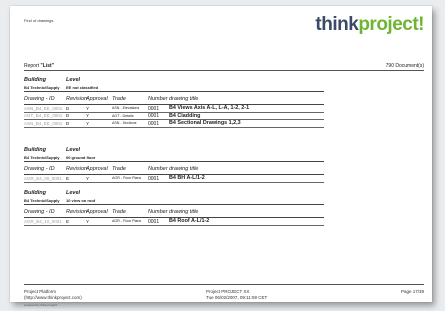 Image resolution: width=445 pixels, height=311 pixels. What do you see at coordinates (43, 221) in the screenshot?
I see `drawing-id: AGR_B4_10_0001` at bounding box center [43, 221].